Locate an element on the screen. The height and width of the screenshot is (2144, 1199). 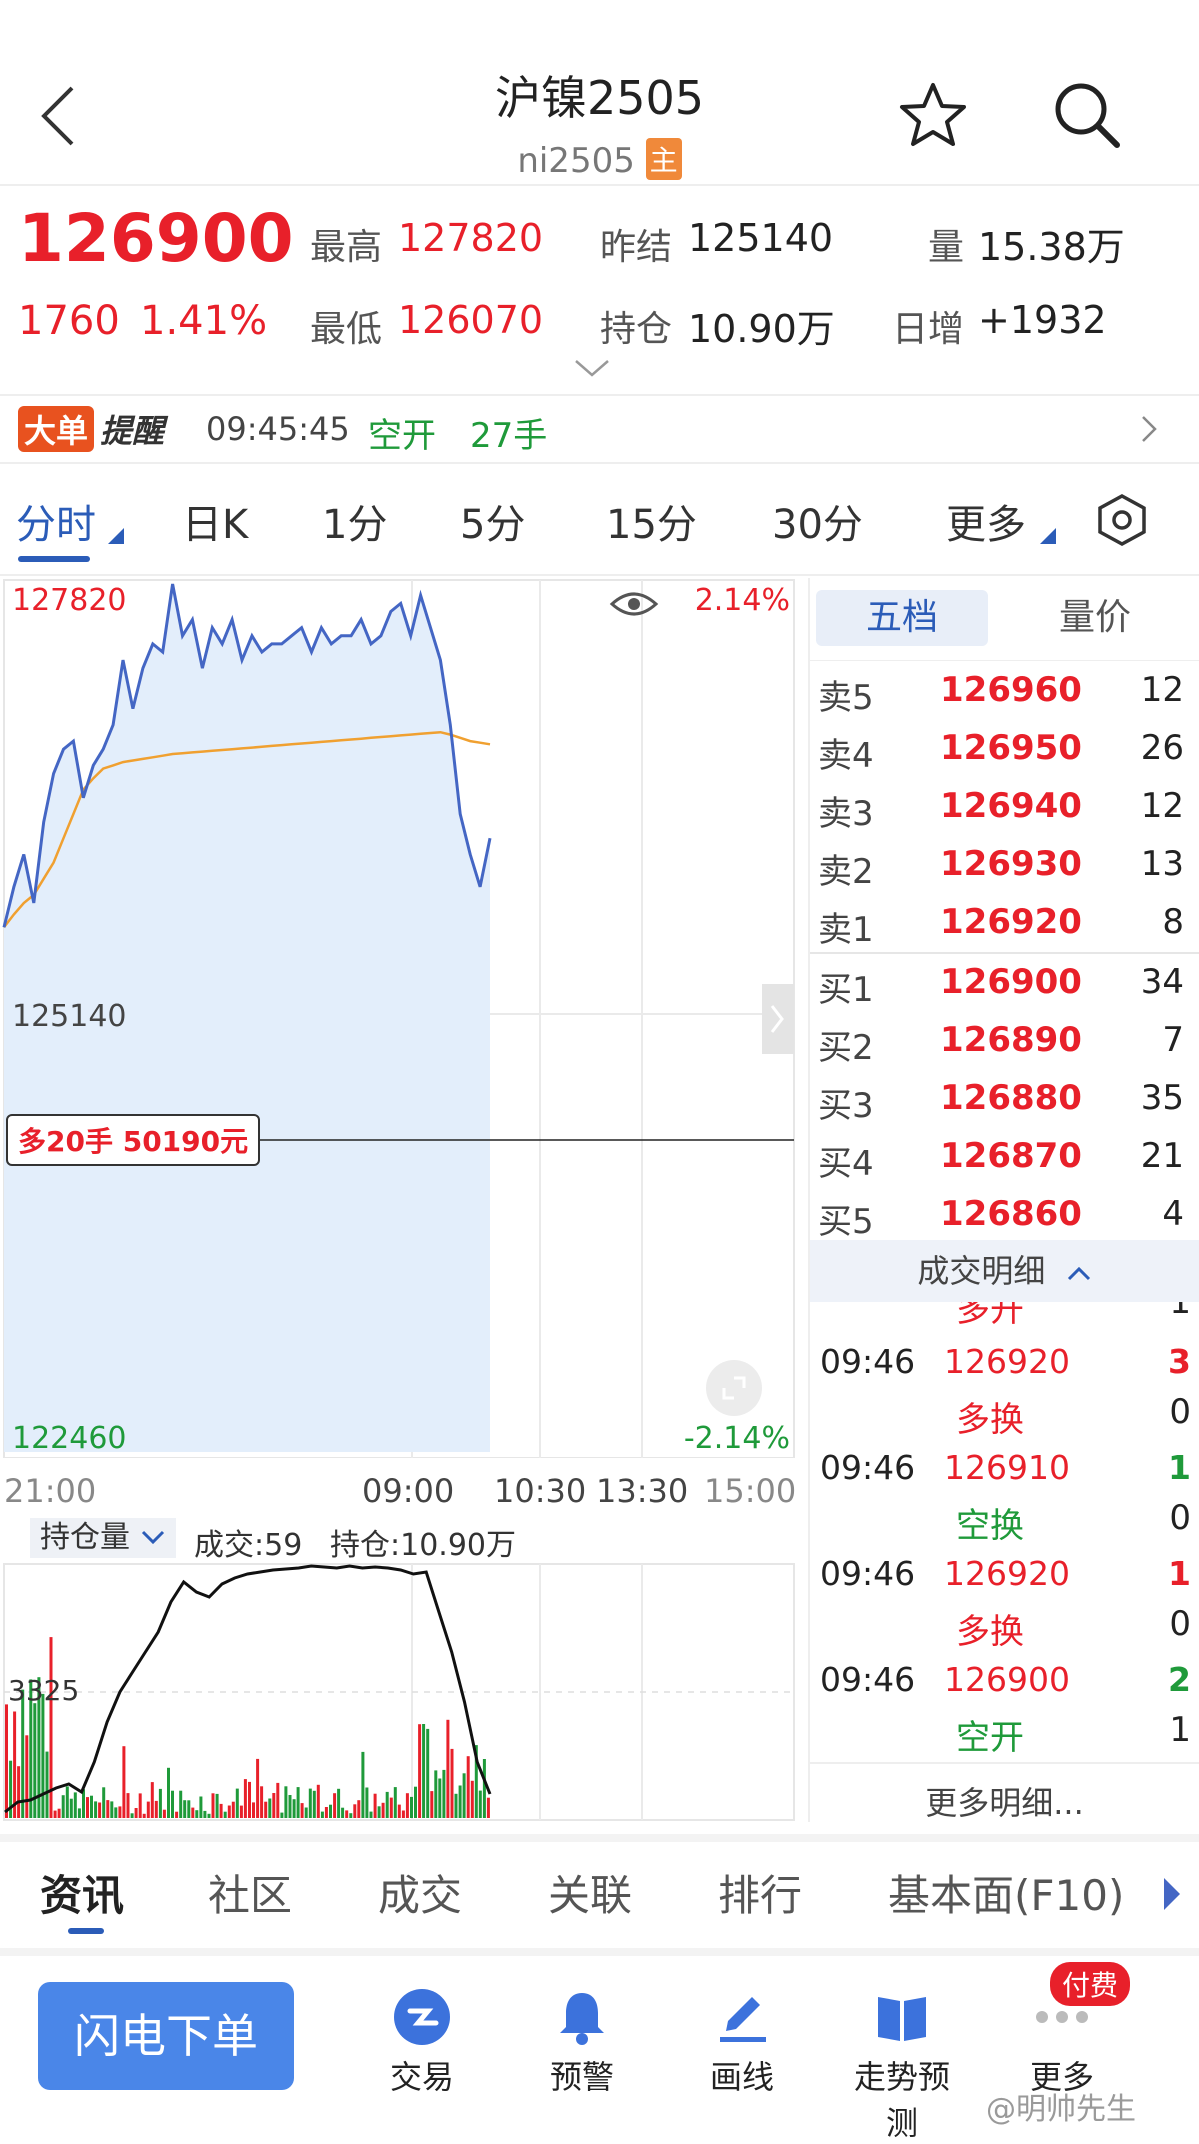
last-price: 126900 is located at coordinates (156, 238).